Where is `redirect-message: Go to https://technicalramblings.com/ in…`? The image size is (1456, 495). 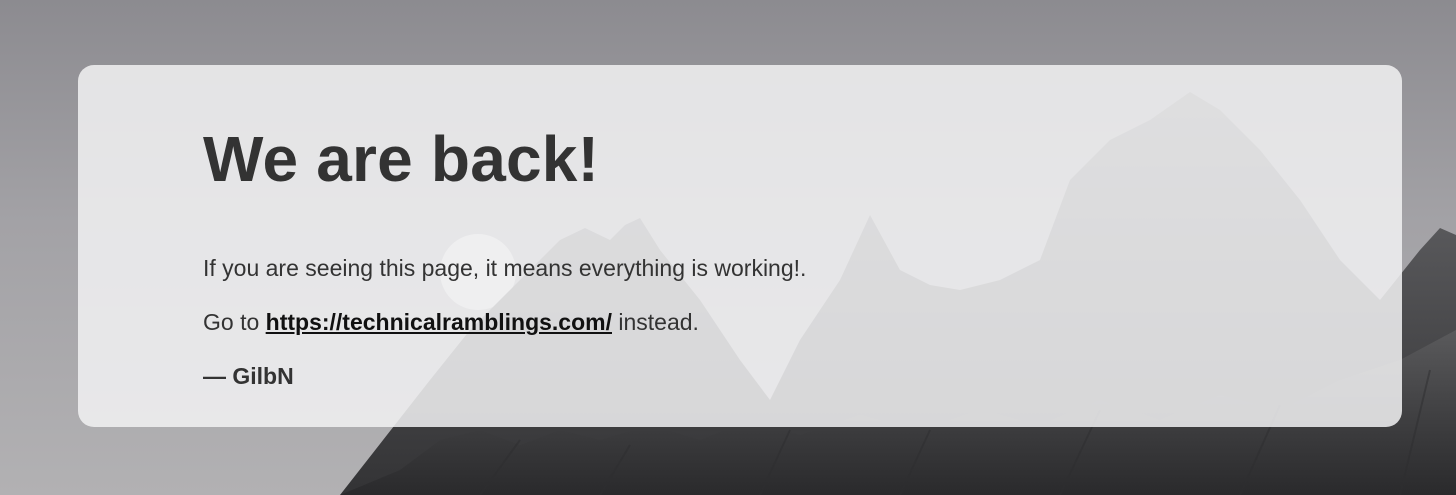 redirect-message: Go to https://technicalramblings.com/ in… is located at coordinates (504, 322).